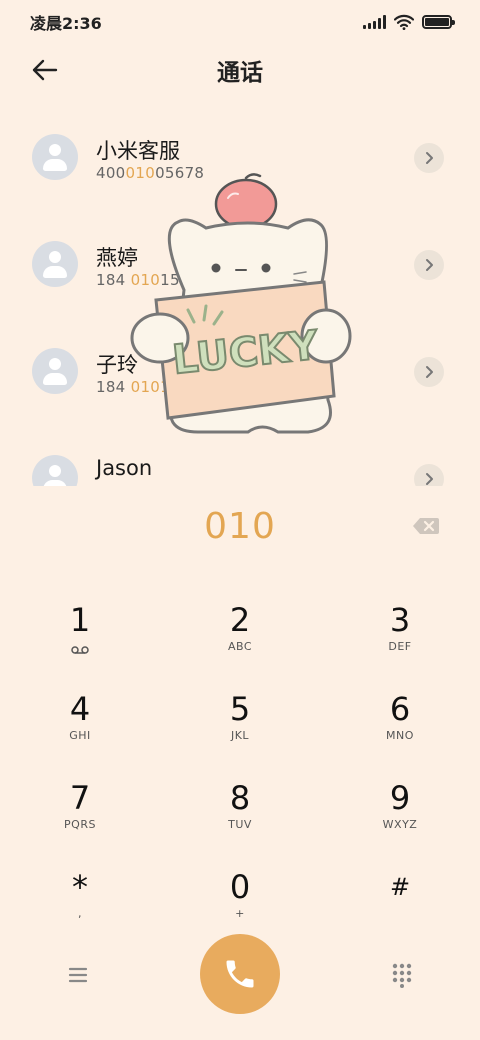  I want to click on contact-row: 燕婷 184 01015689, so click(240, 261).